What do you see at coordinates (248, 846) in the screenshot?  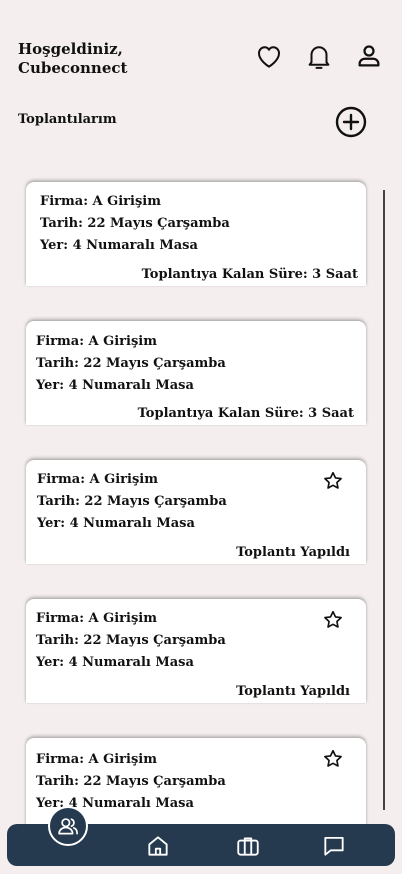 I see `briefcase-icon` at bounding box center [248, 846].